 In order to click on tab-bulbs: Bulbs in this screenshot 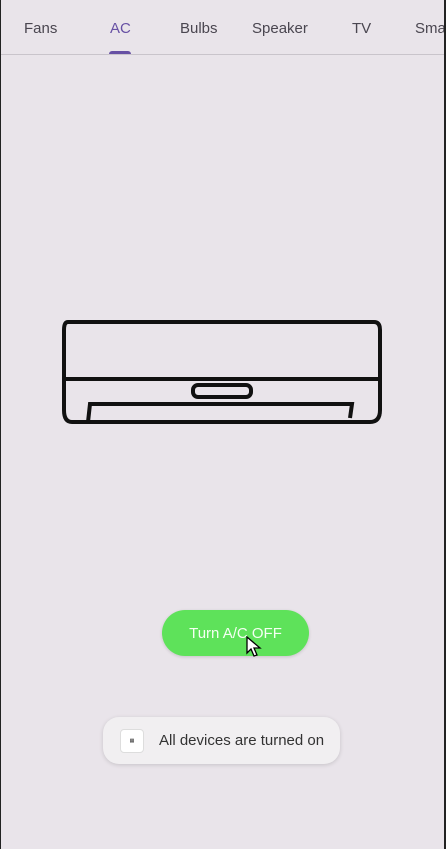, I will do `click(199, 28)`.